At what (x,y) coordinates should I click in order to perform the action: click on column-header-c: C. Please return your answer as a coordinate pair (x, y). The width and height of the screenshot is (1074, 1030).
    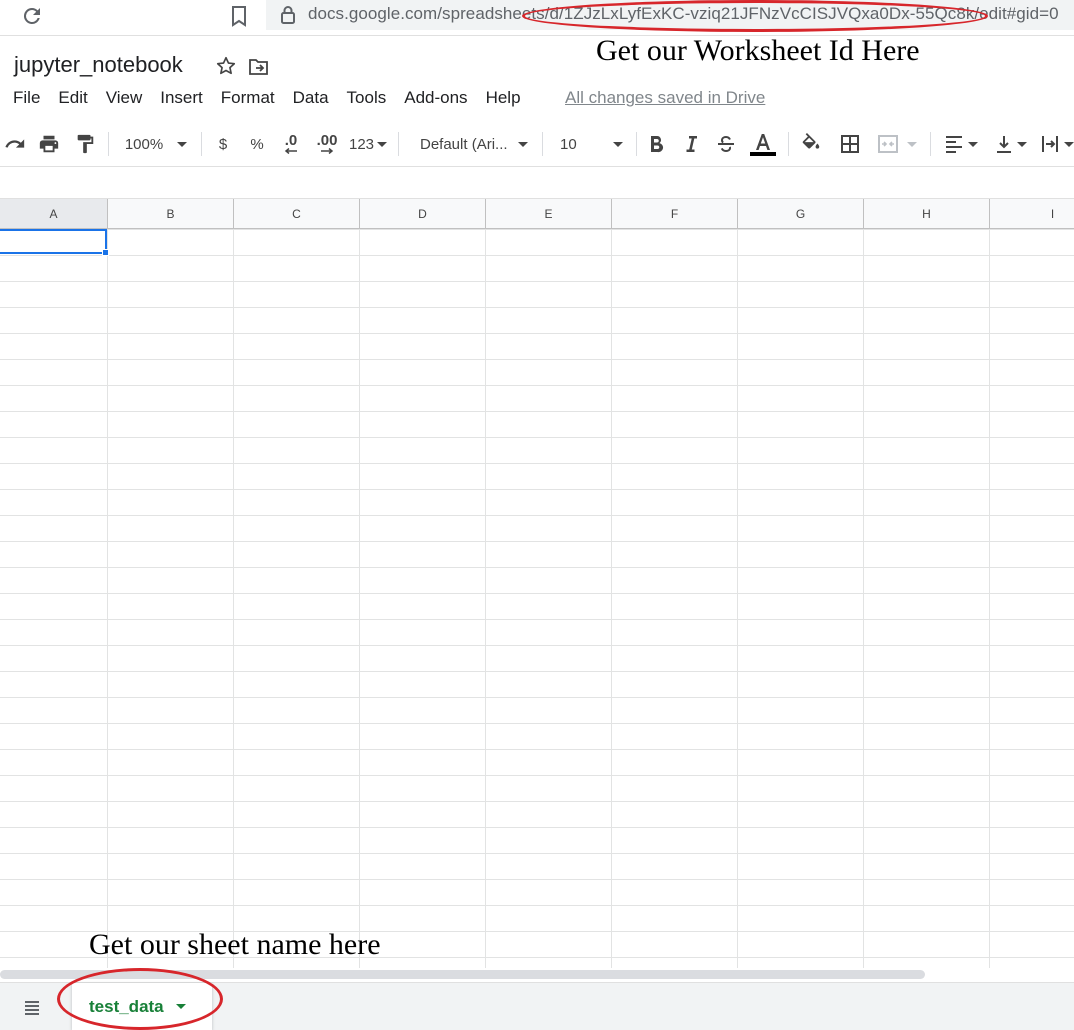
    Looking at the image, I should click on (297, 213).